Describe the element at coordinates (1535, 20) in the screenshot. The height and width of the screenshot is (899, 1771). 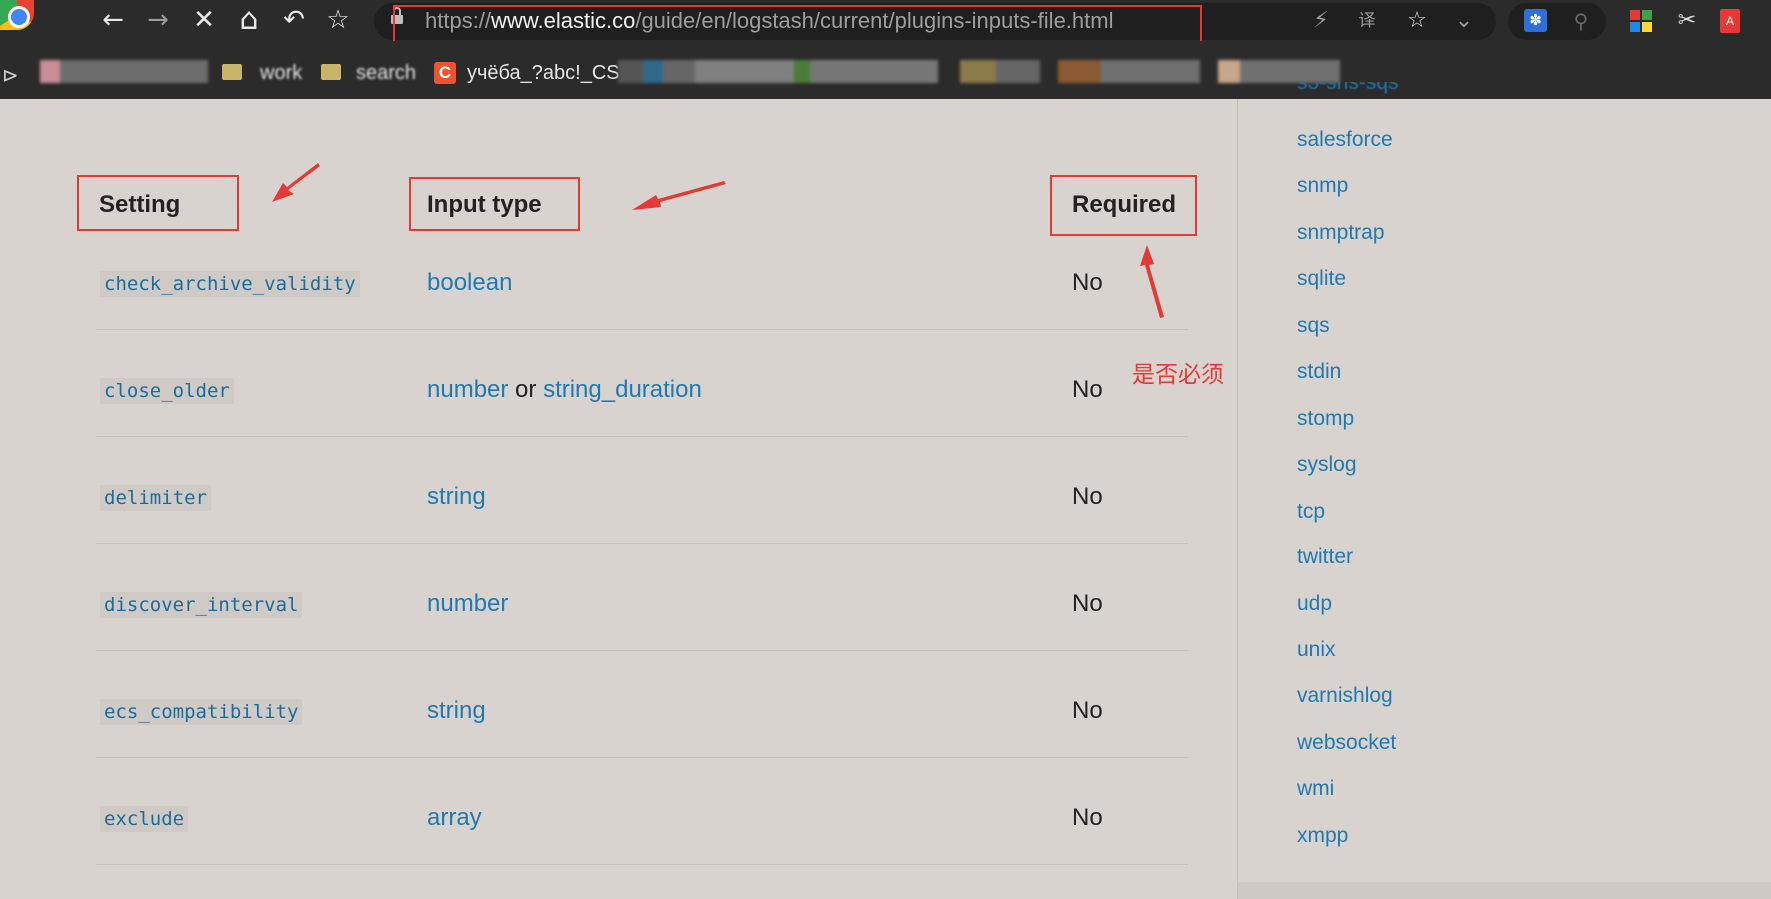
I see `baidu-icon: ✽` at that location.